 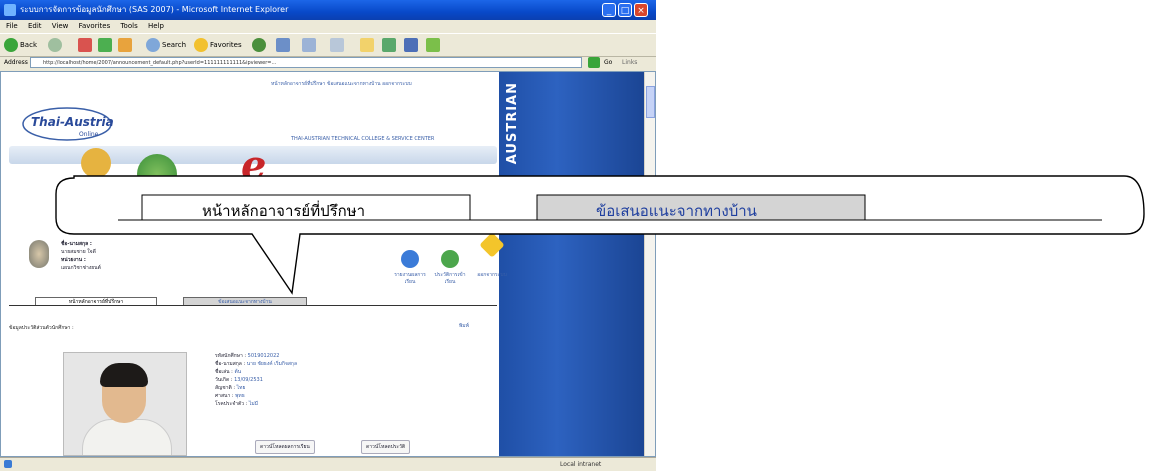 I want to click on tab-underline, so click(x=253, y=305).